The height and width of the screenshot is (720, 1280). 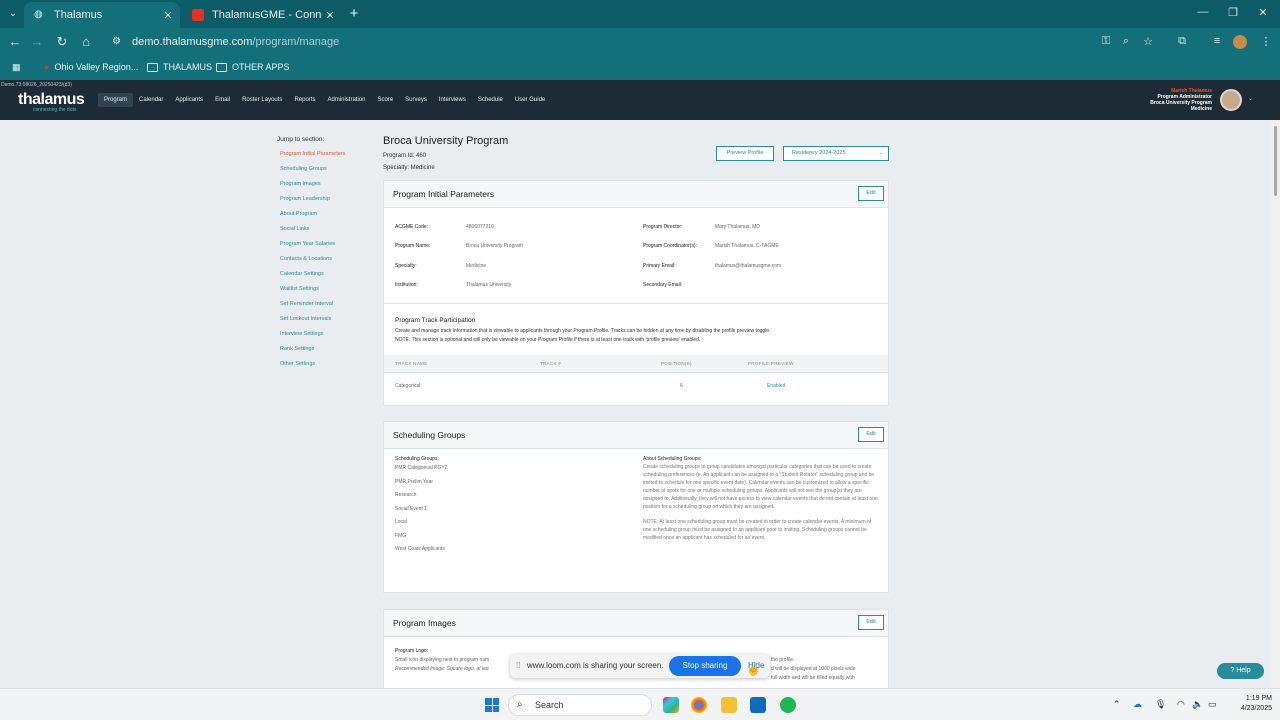 What do you see at coordinates (681, 386) in the screenshot?
I see `positions-cell: 6` at bounding box center [681, 386].